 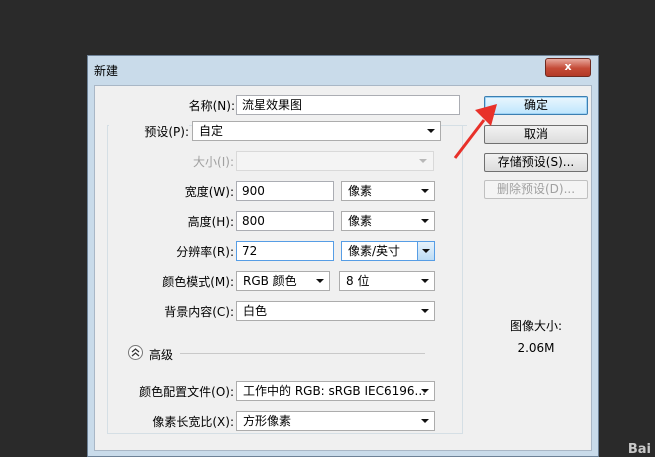 What do you see at coordinates (270, 281) in the screenshot?
I see `color-mode-value: RGB 颜色` at bounding box center [270, 281].